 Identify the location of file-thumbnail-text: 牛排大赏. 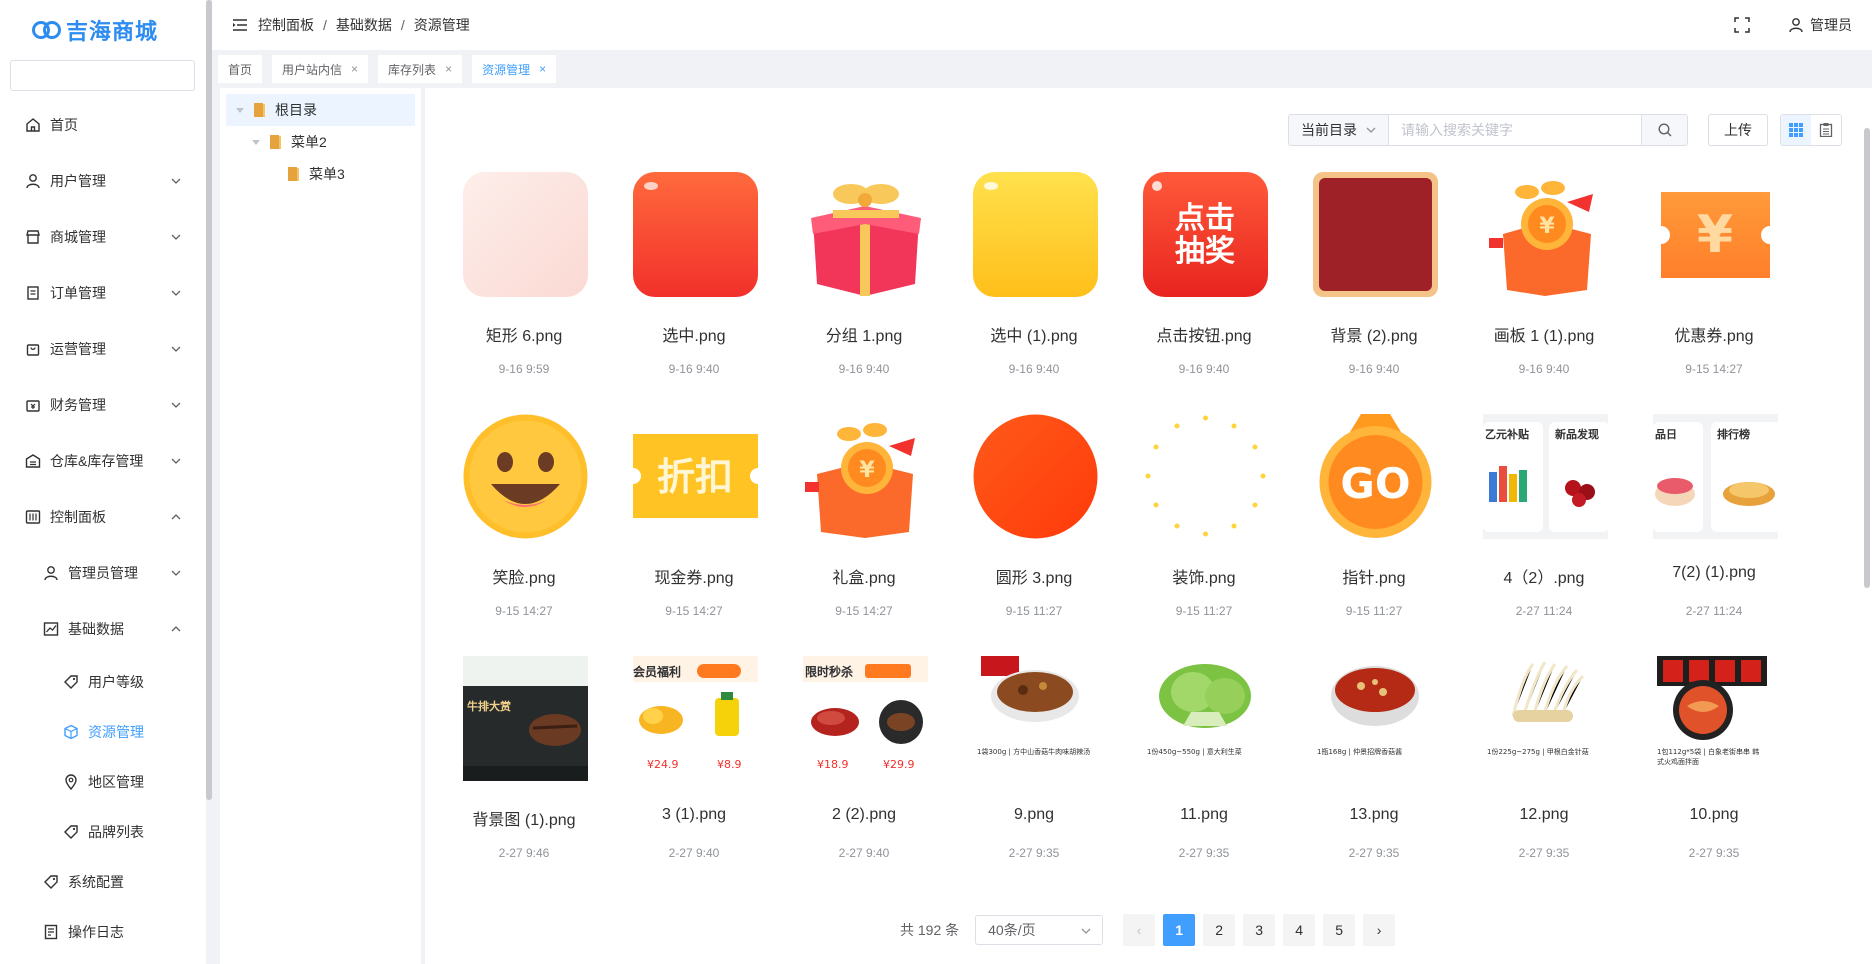
(489, 706).